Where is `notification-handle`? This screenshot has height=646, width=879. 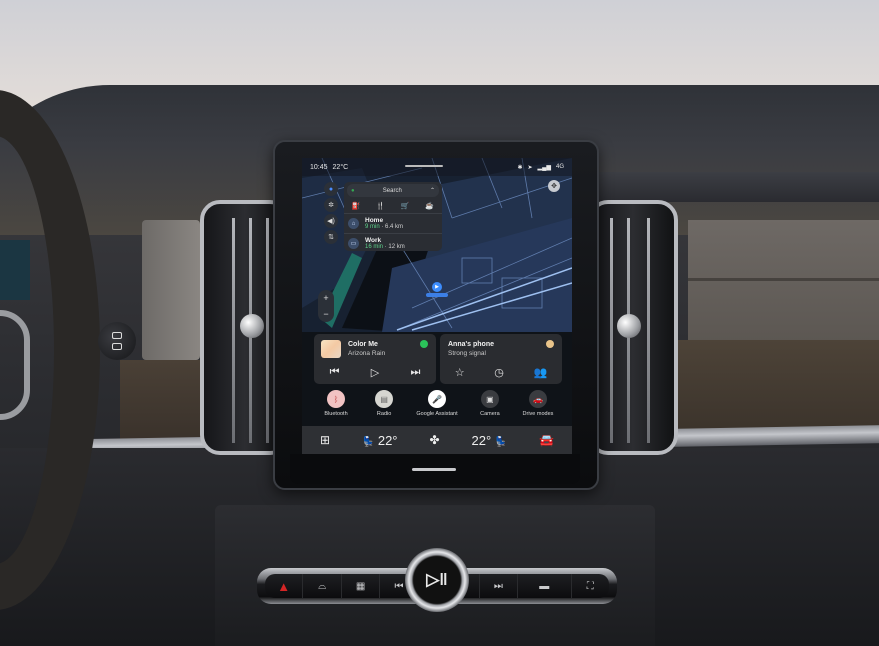
notification-handle is located at coordinates (424, 166).